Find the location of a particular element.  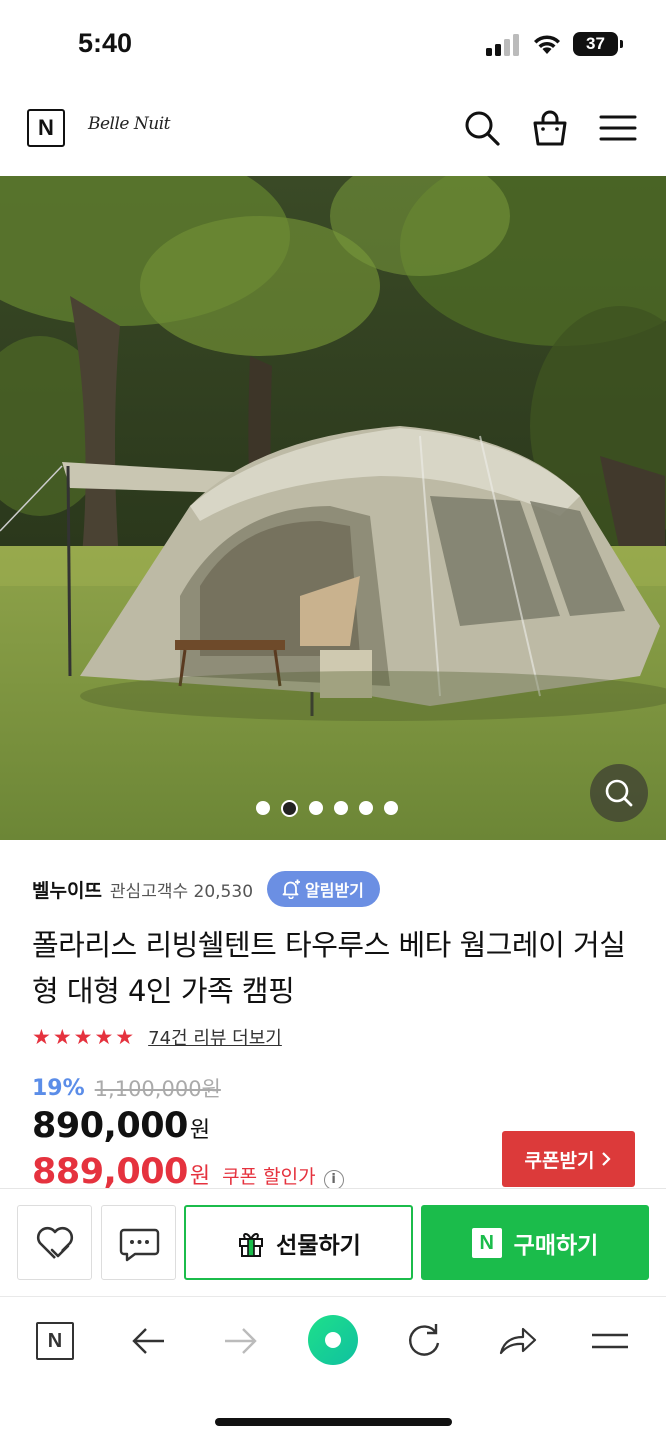

share-icon is located at coordinates (517, 1341).